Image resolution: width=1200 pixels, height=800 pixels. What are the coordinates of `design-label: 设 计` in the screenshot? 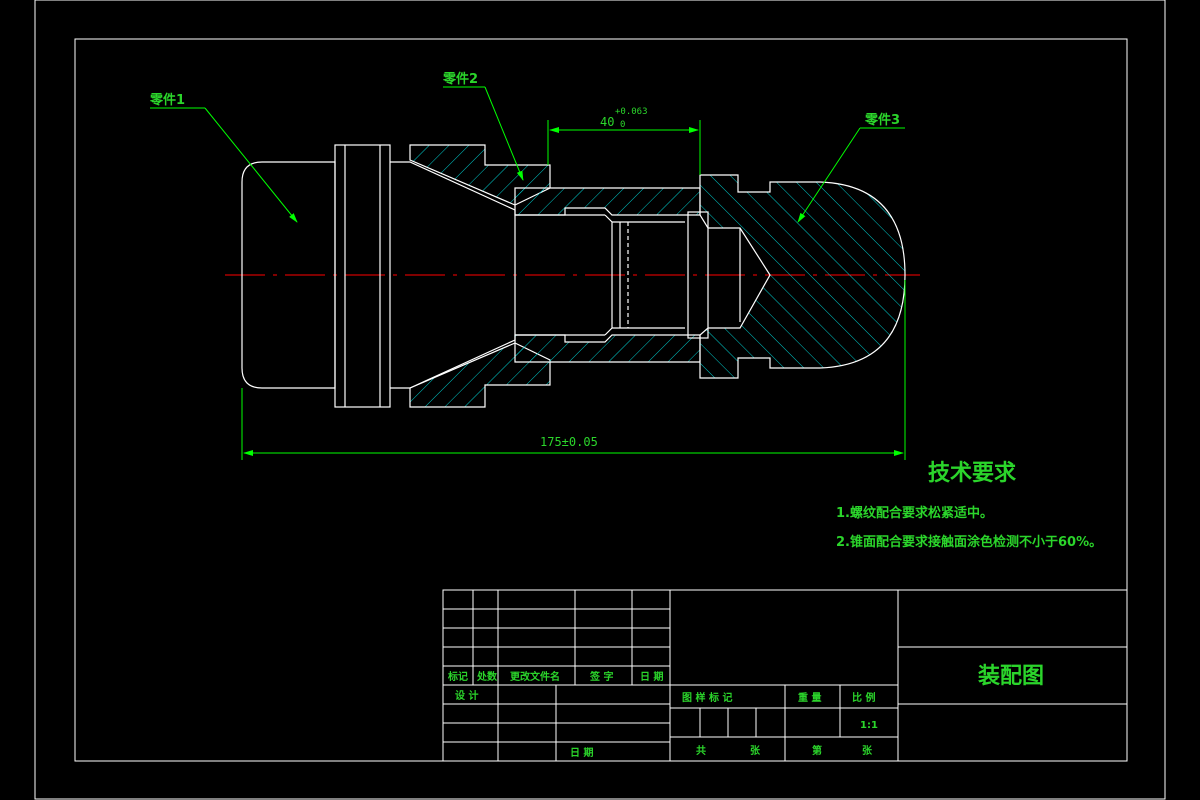 It's located at (466, 695).